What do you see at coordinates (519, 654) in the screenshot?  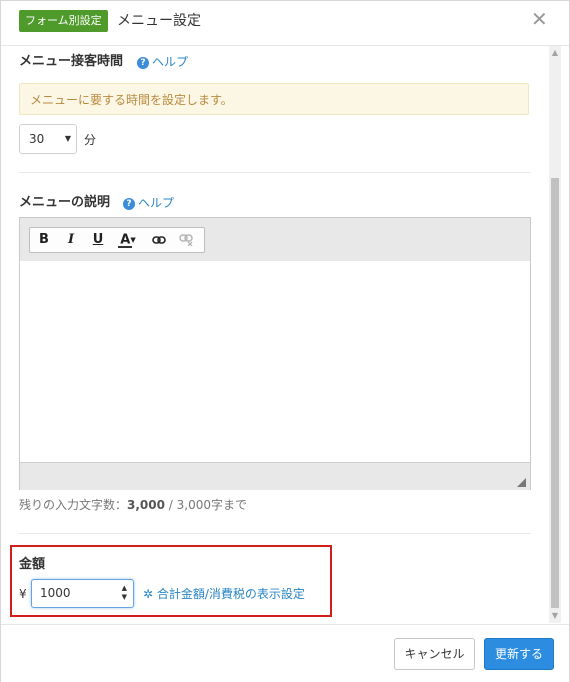 I see `update-button: 更新する` at bounding box center [519, 654].